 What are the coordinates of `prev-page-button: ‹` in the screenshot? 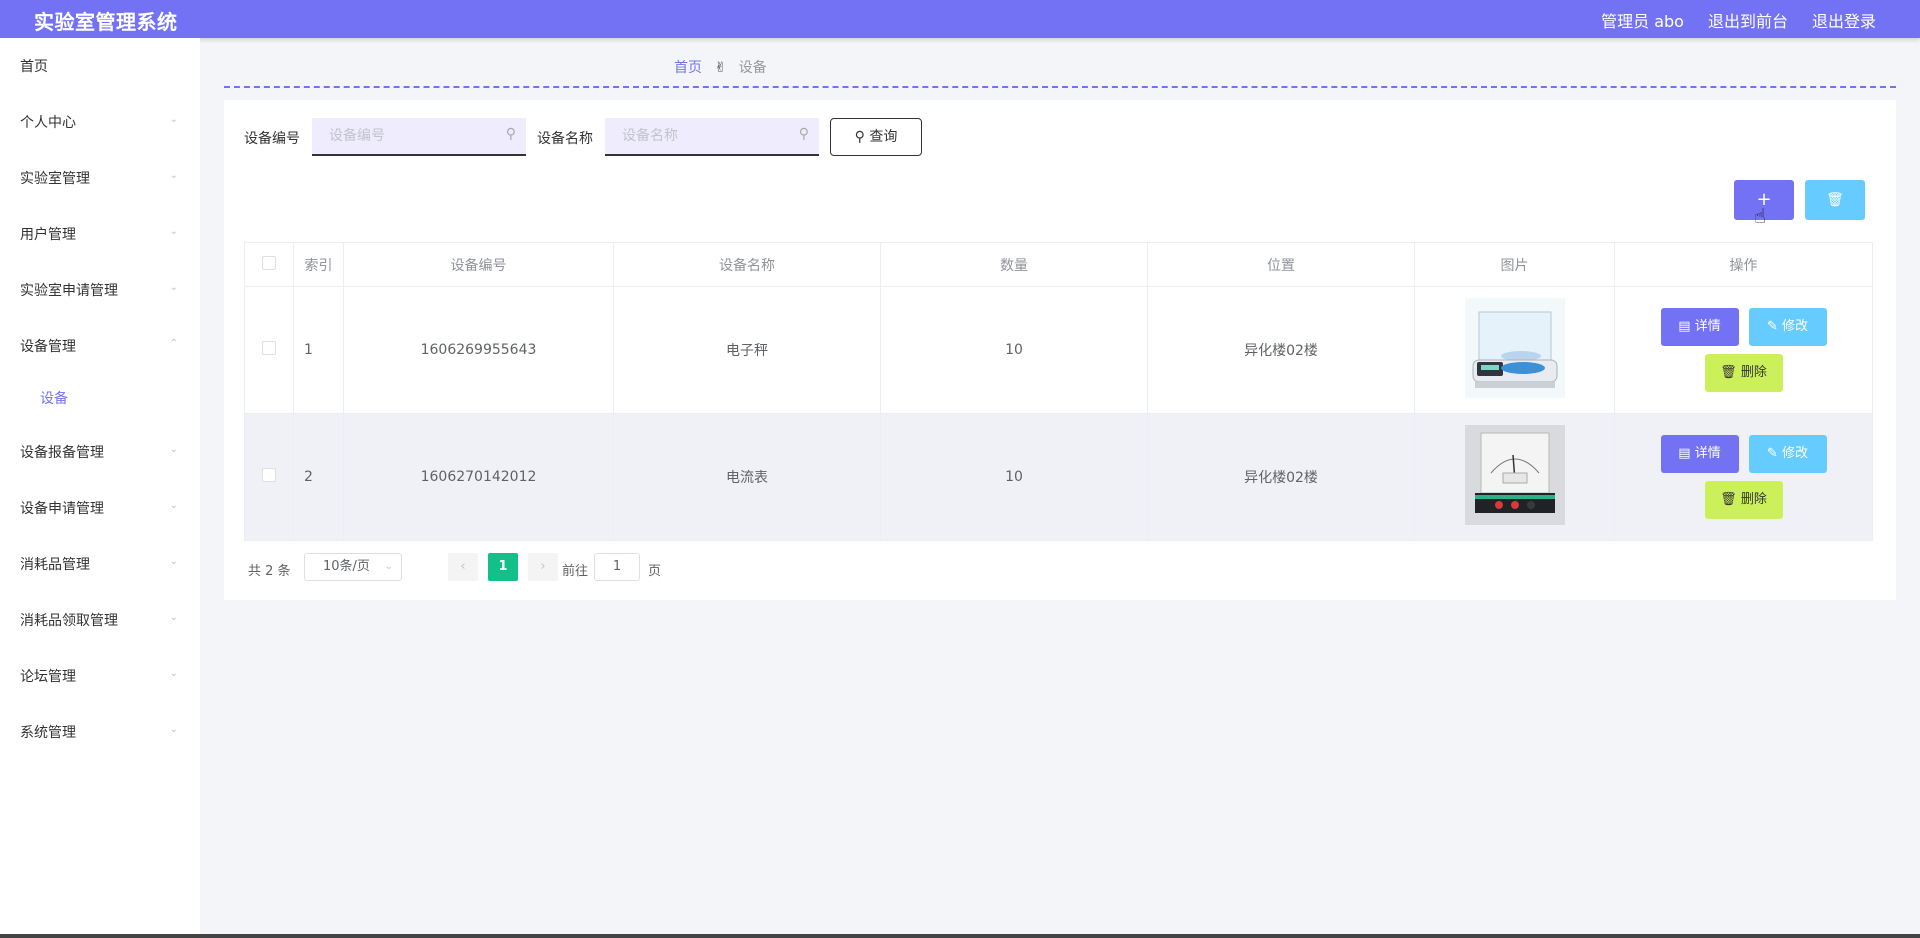 It's located at (463, 567).